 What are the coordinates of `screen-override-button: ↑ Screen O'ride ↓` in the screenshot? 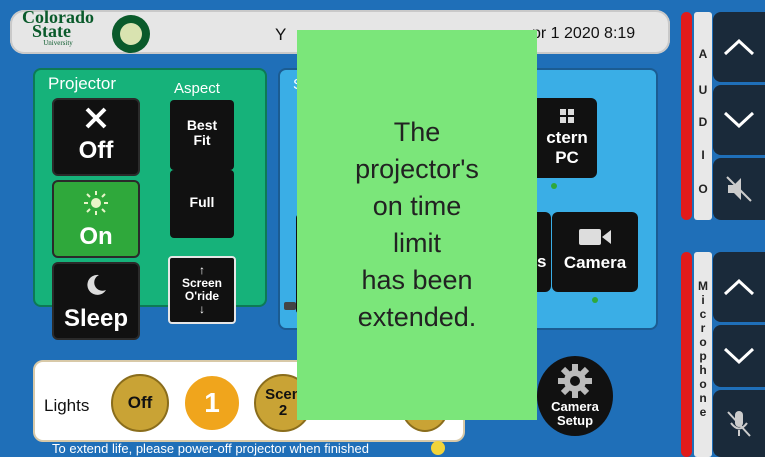 It's located at (202, 290).